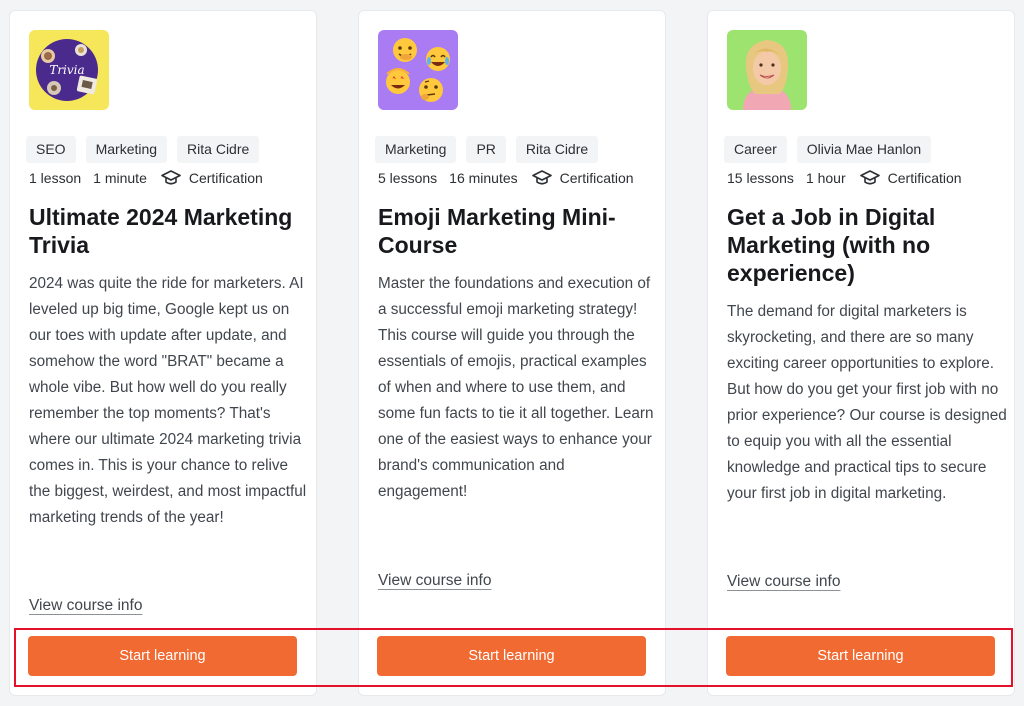 The image size is (1024, 706). What do you see at coordinates (120, 178) in the screenshot?
I see `course-duration: 1 minute` at bounding box center [120, 178].